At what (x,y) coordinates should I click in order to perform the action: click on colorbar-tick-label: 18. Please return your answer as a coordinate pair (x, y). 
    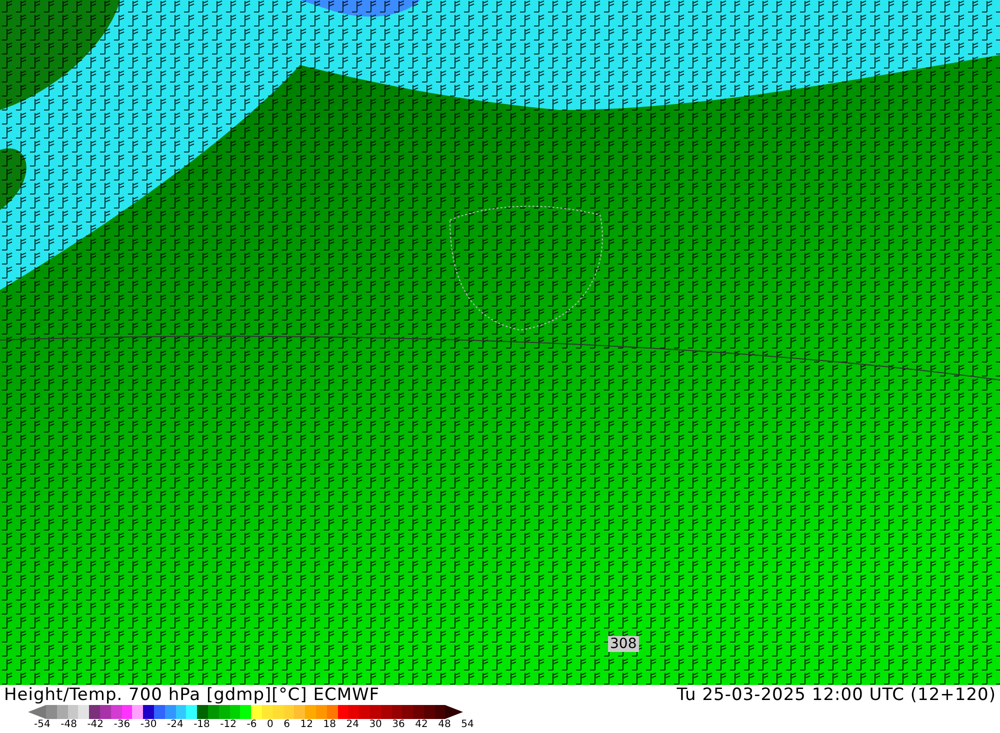
    Looking at the image, I should click on (329, 725).